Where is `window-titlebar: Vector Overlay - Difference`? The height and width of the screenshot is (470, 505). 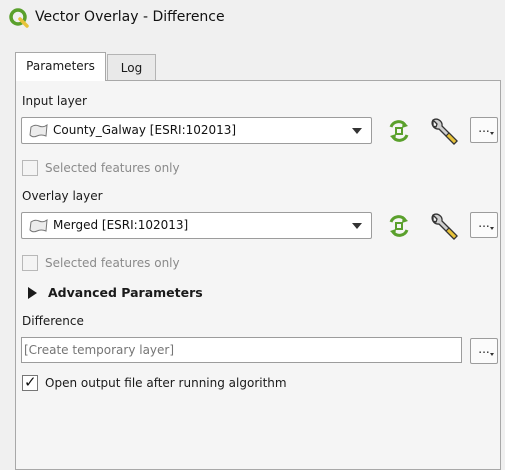
window-titlebar: Vector Overlay - Difference is located at coordinates (252, 18).